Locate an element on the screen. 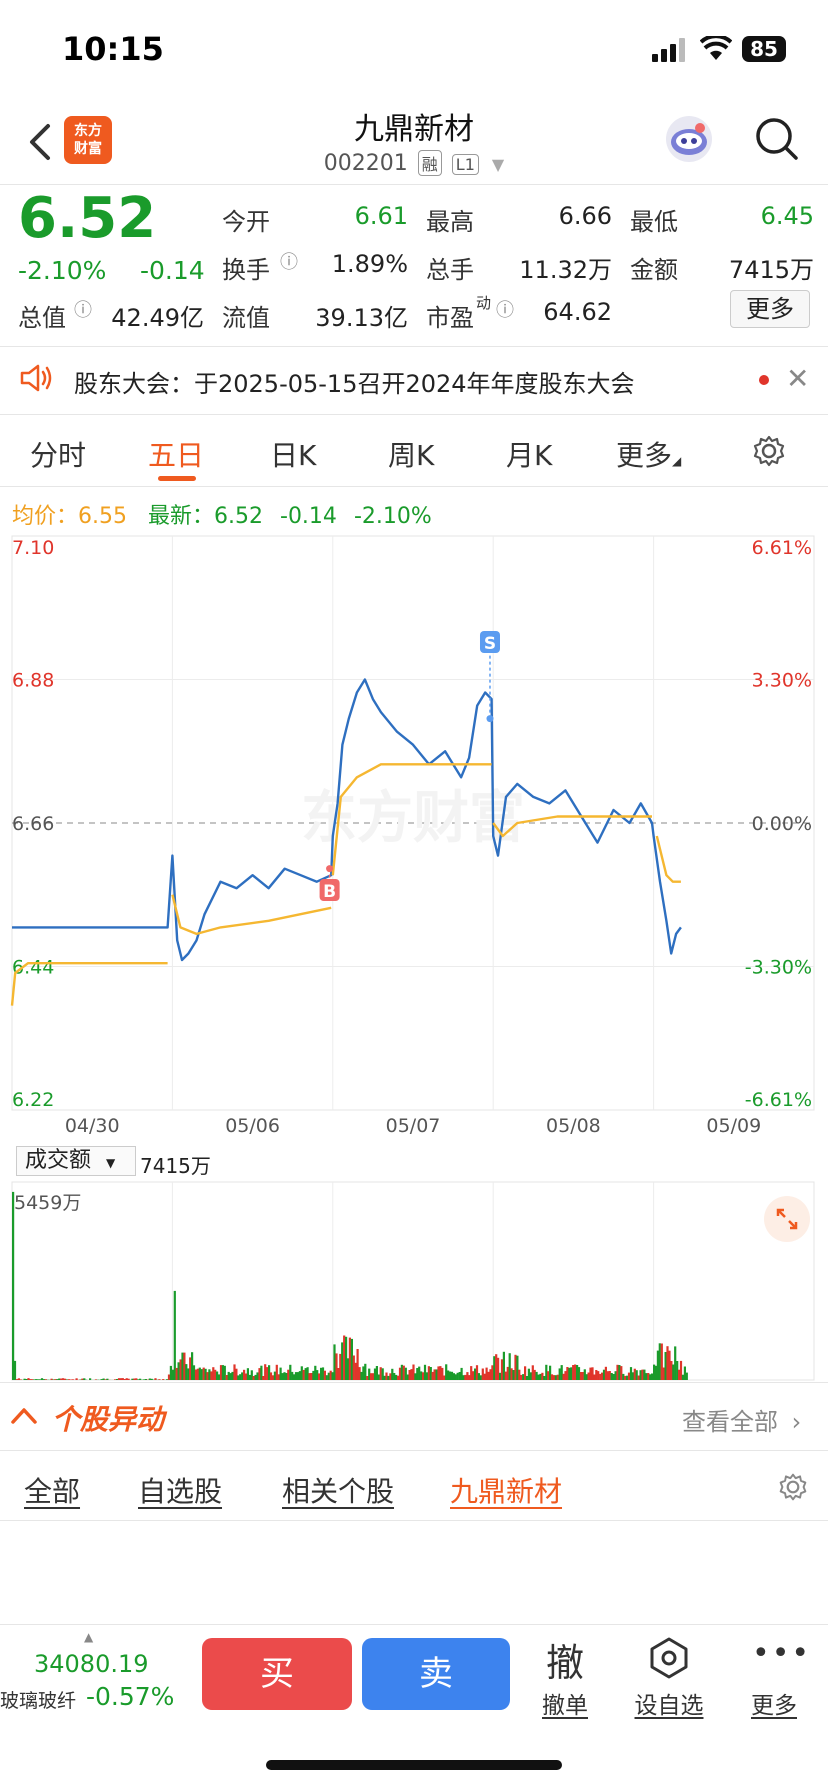 The width and height of the screenshot is (828, 1792). avg-label: 均价： is located at coordinates (45, 516).